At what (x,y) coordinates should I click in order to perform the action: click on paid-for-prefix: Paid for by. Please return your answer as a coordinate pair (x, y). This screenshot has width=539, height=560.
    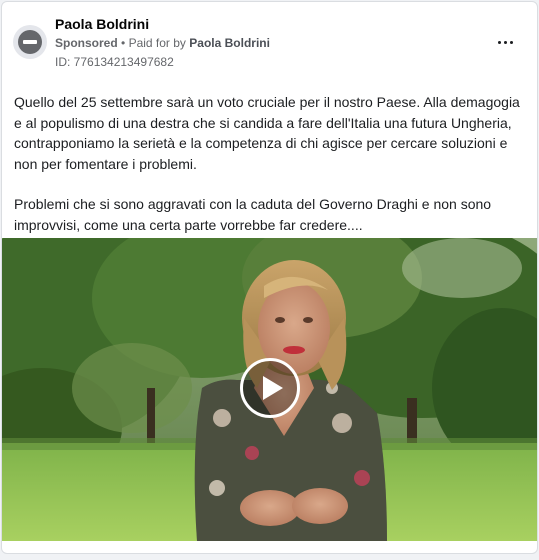
    Looking at the image, I should click on (157, 43).